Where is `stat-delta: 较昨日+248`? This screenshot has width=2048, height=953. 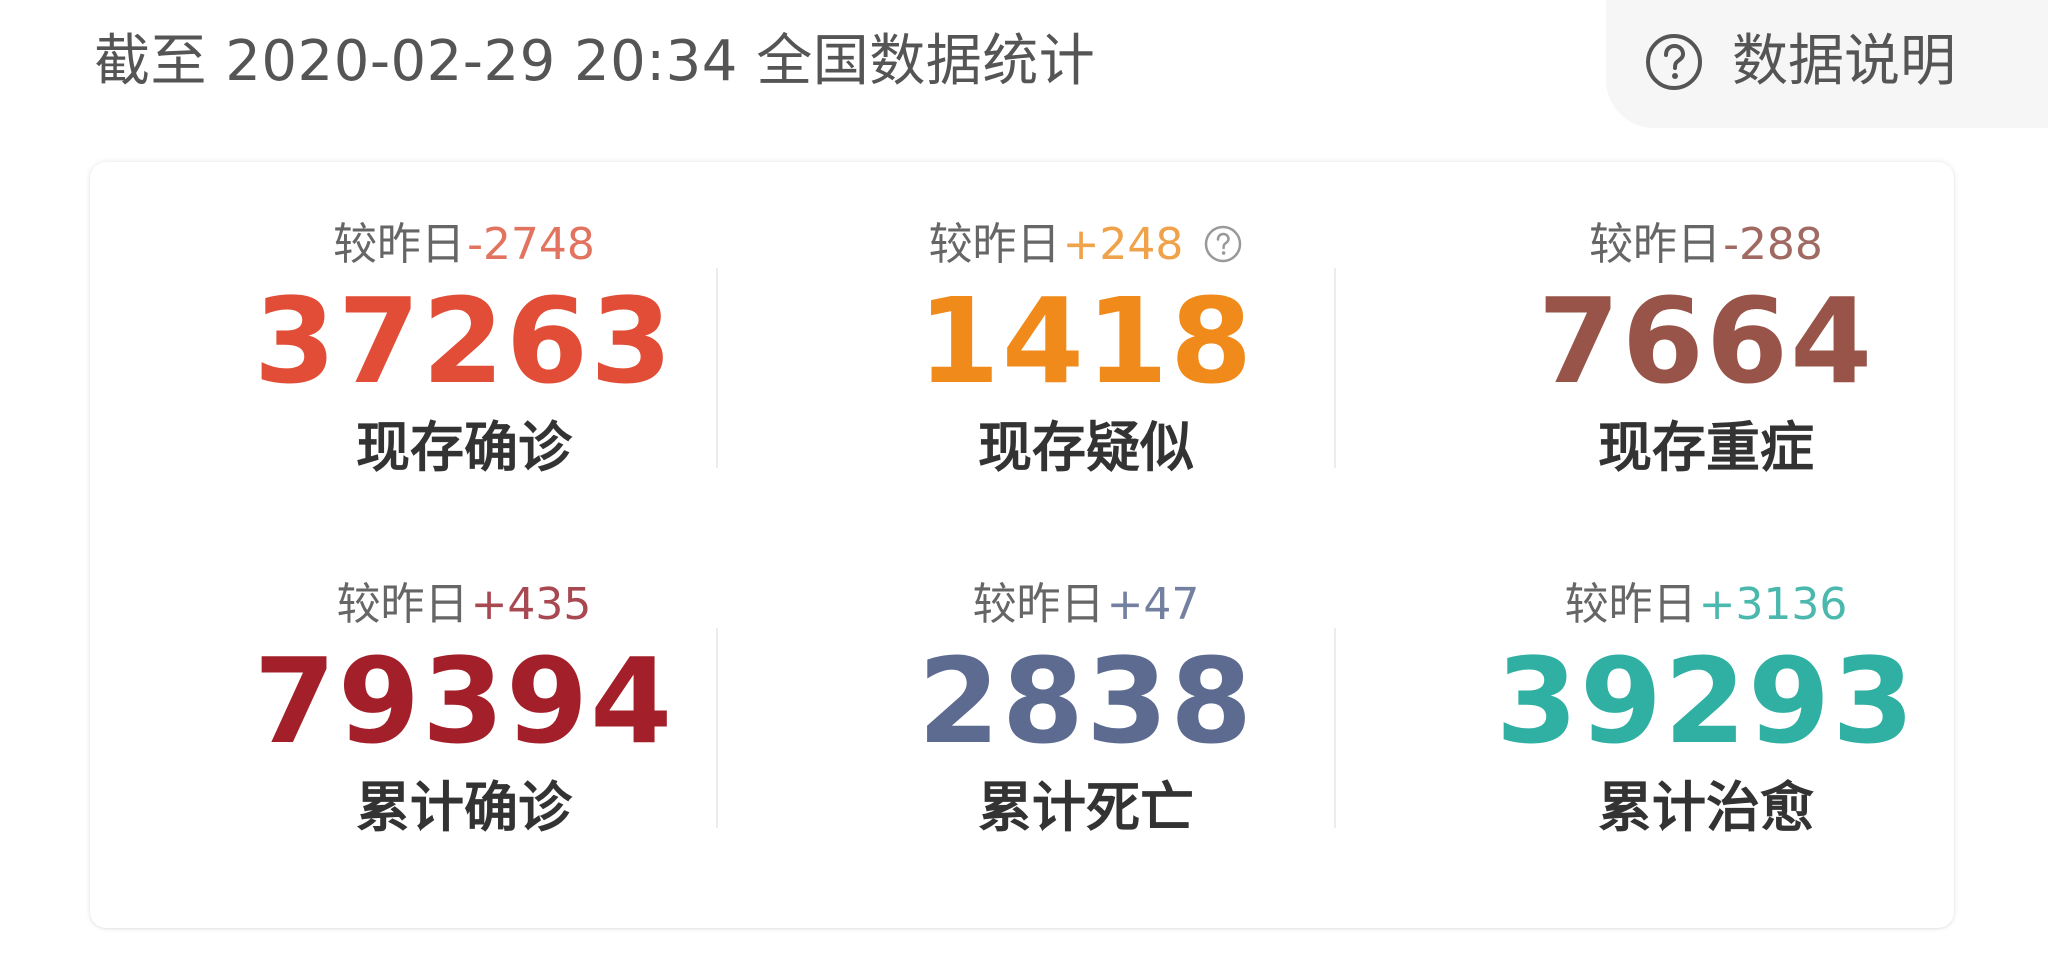
stat-delta: 较昨日+248 is located at coordinates (1086, 245).